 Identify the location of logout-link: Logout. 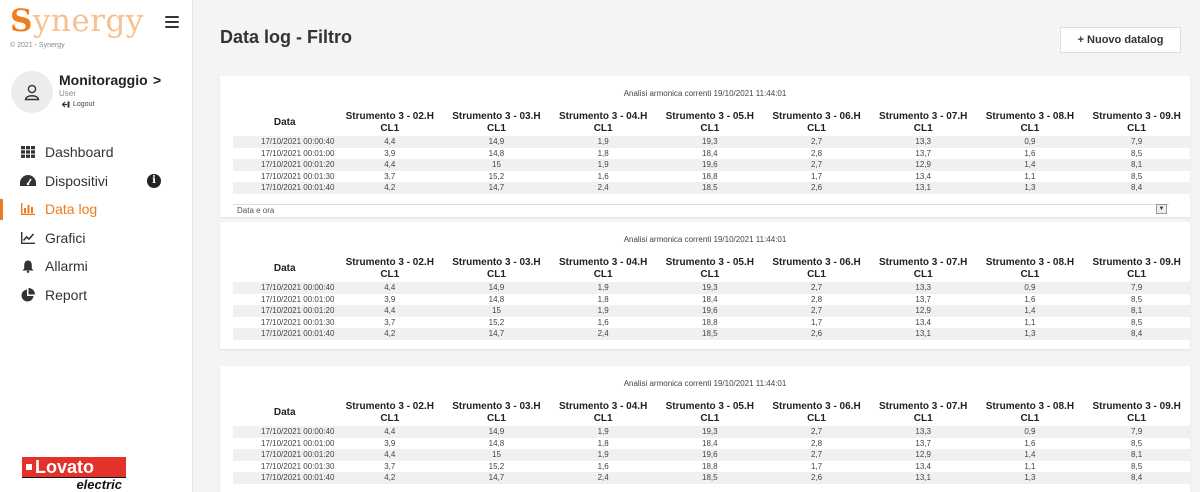
(78, 104).